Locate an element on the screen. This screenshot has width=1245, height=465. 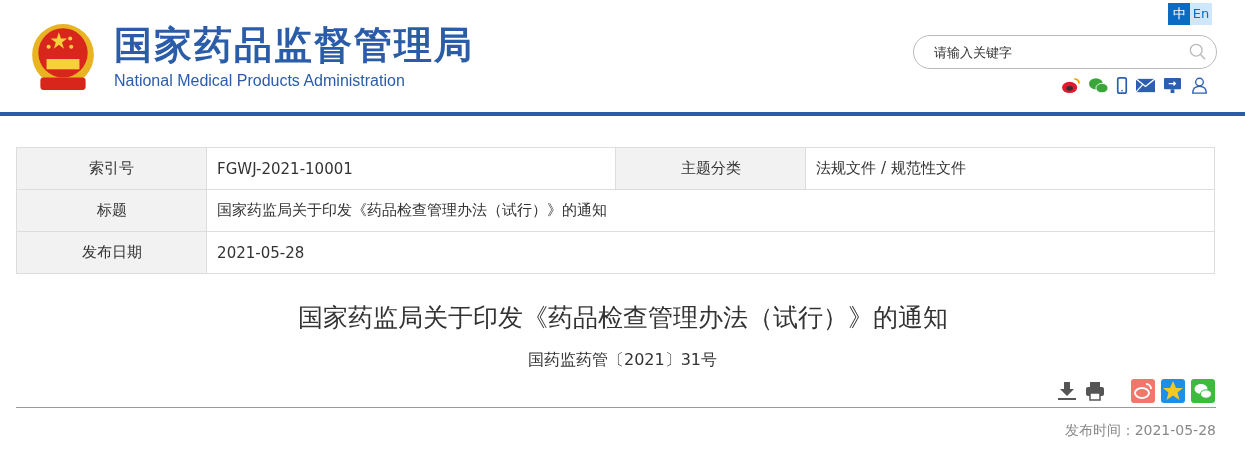
language-tab: 中 is located at coordinates (1179, 14).